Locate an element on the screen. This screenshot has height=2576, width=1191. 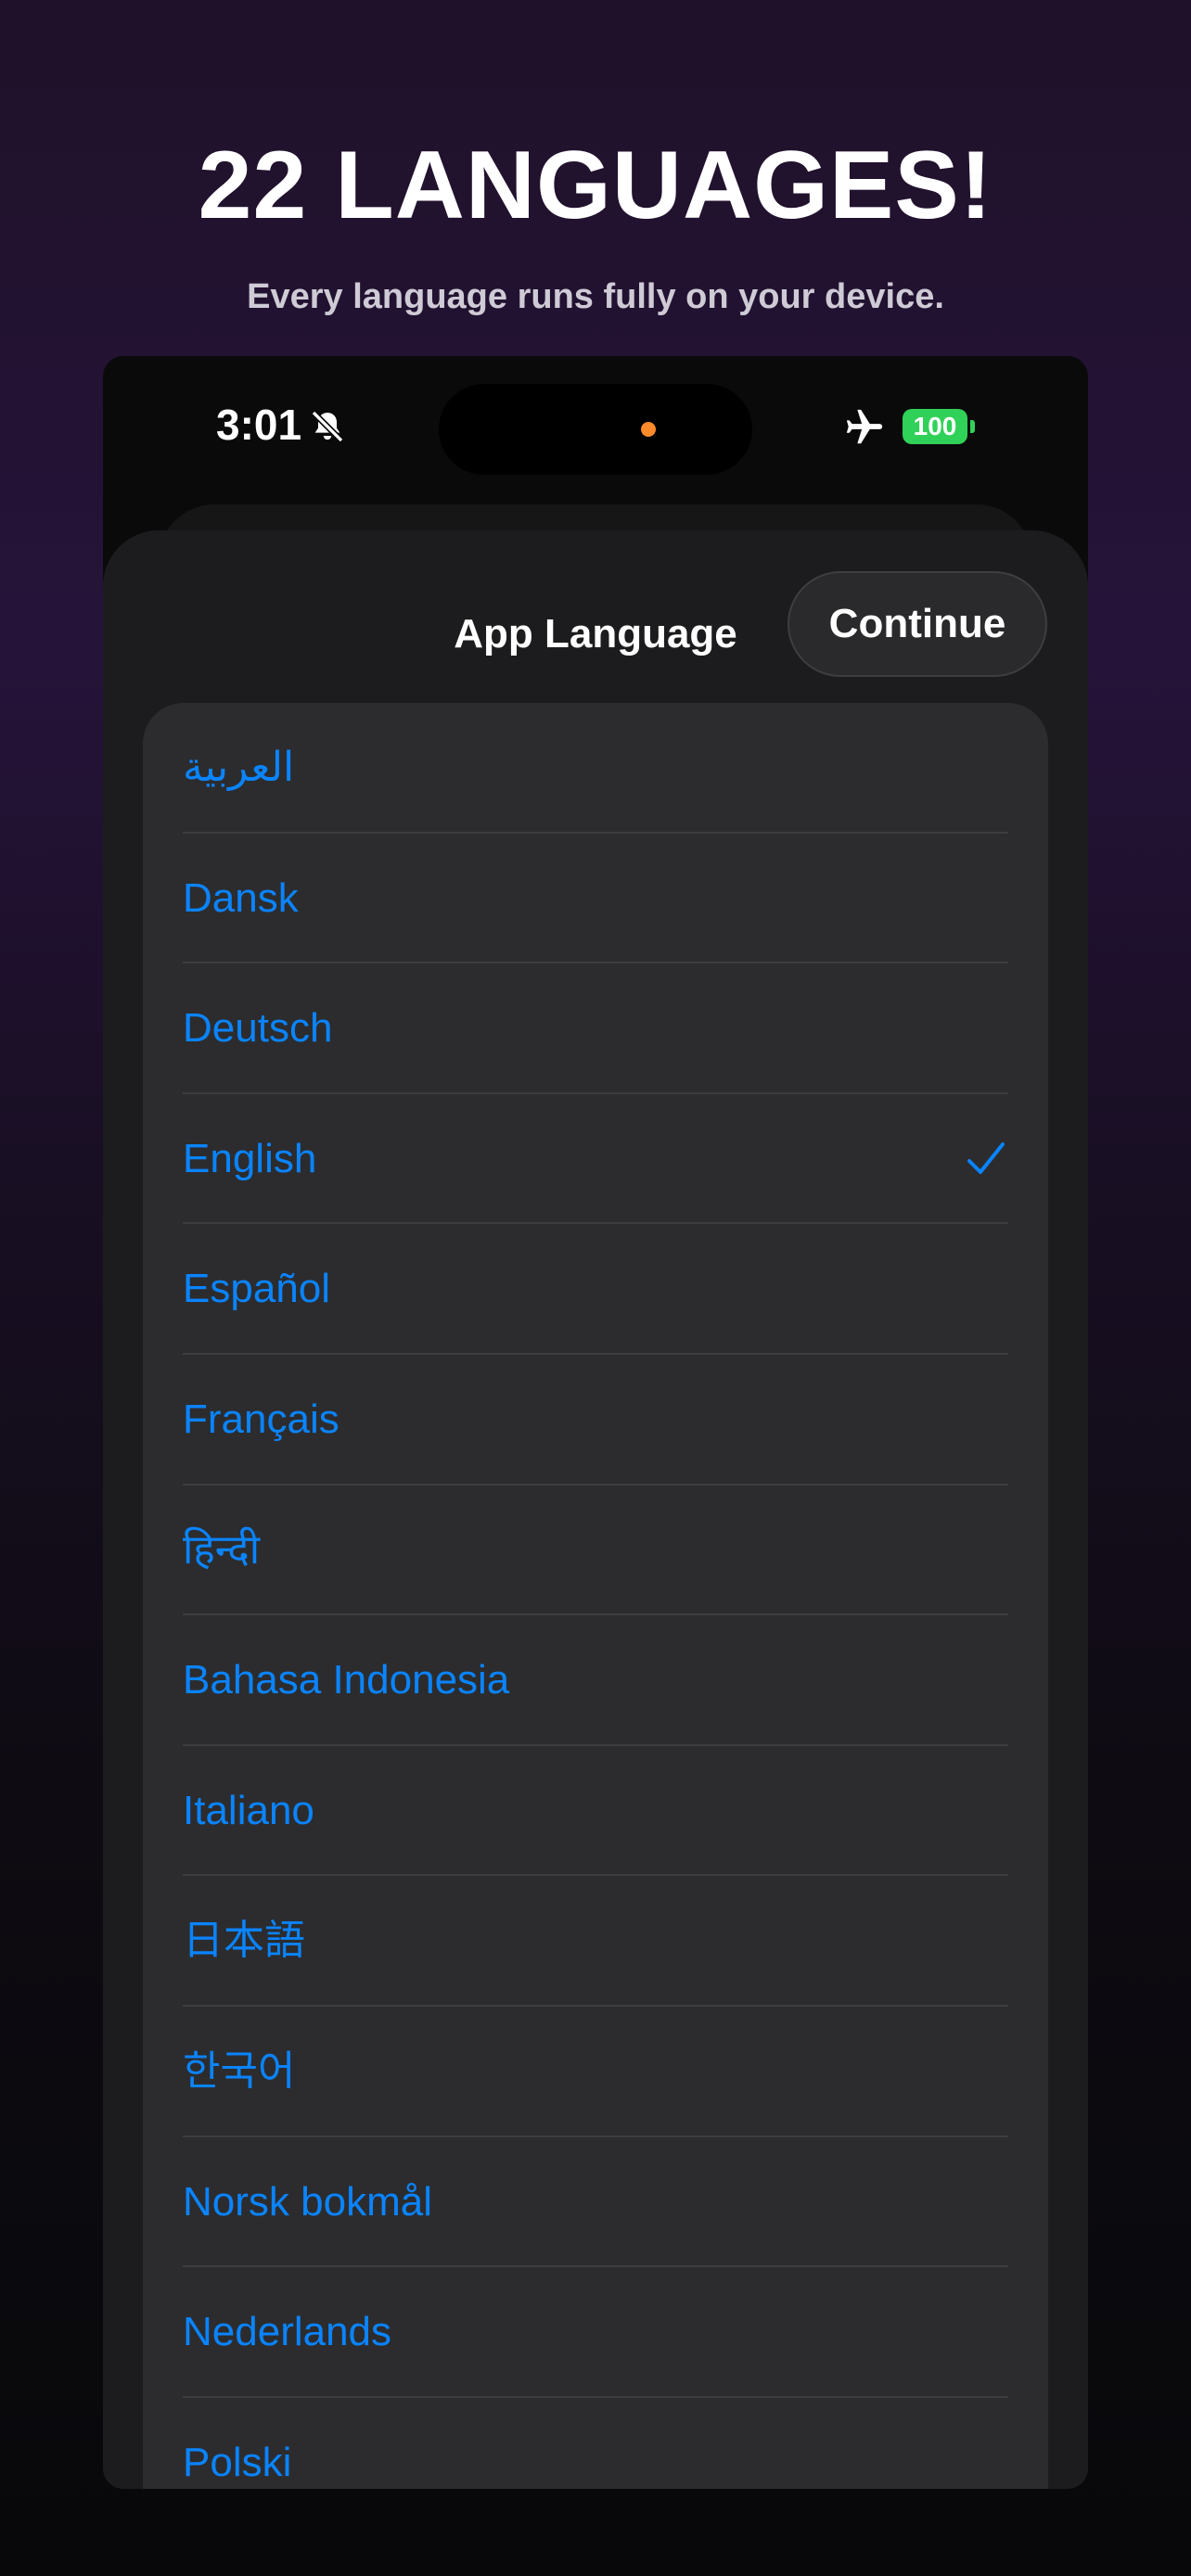
language-label: Nederlands is located at coordinates (287, 2332).